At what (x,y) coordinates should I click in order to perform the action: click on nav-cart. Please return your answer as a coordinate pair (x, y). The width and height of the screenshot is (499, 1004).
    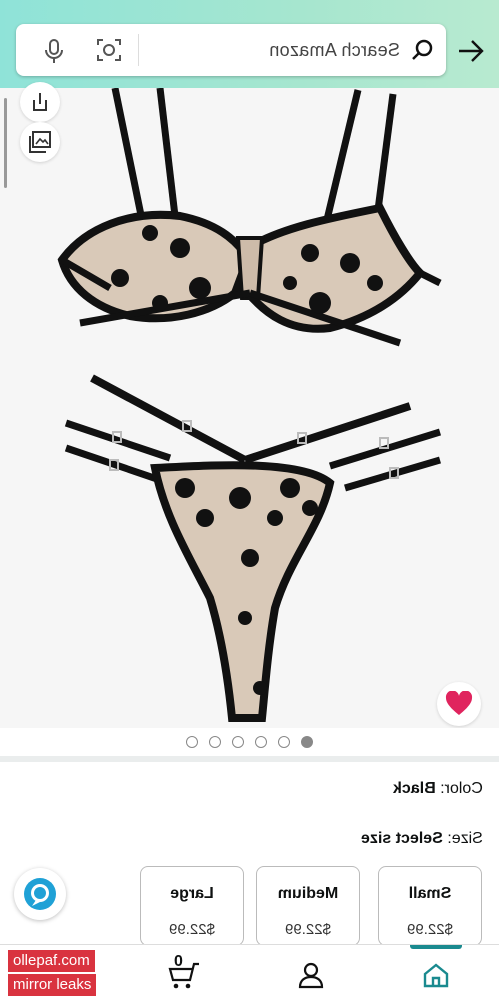
    Looking at the image, I should click on (184, 975).